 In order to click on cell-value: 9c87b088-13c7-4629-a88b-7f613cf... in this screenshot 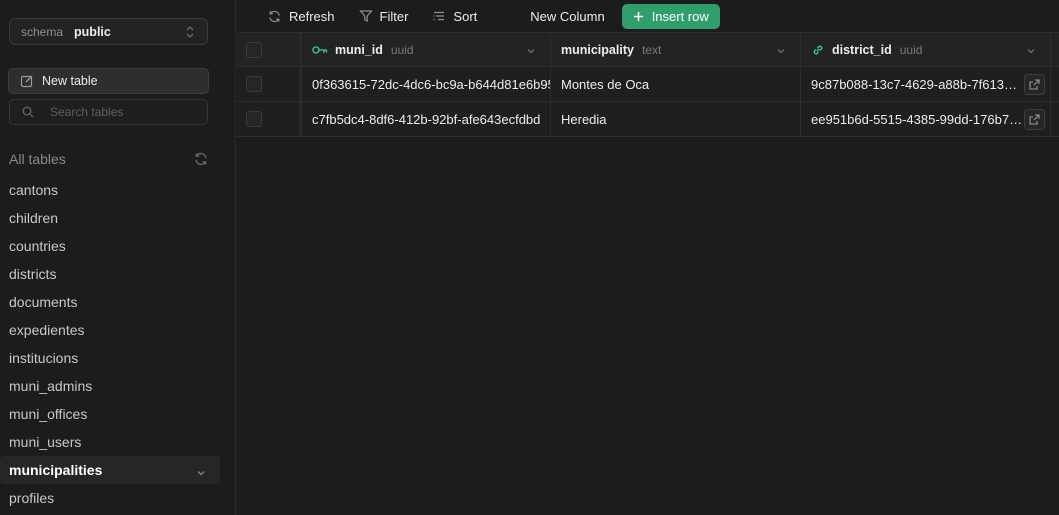, I will do `click(917, 84)`.